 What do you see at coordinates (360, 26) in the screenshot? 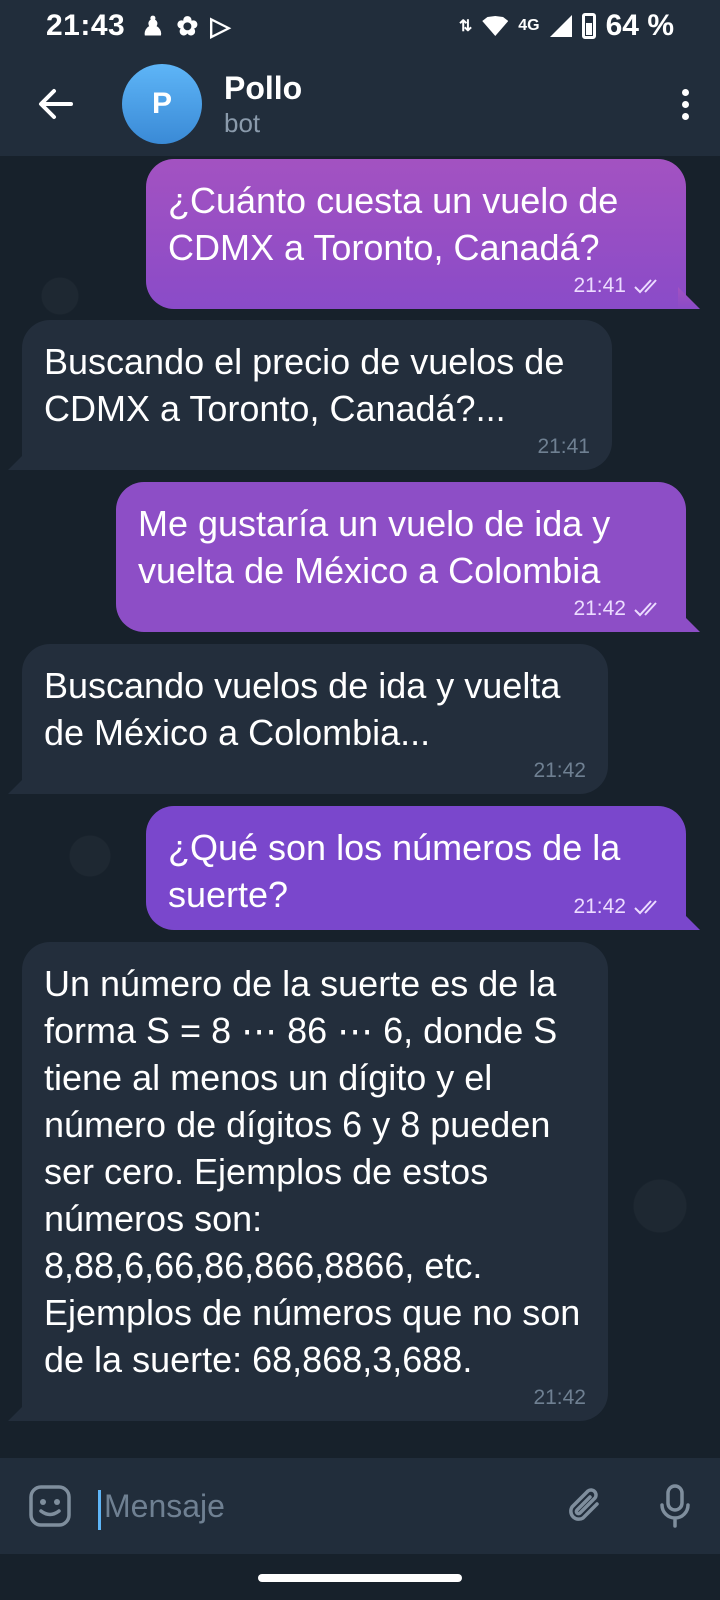
I see `status-bar: 21:43 ♟ ✿ ▷ ⇅ 4G 64 %` at bounding box center [360, 26].